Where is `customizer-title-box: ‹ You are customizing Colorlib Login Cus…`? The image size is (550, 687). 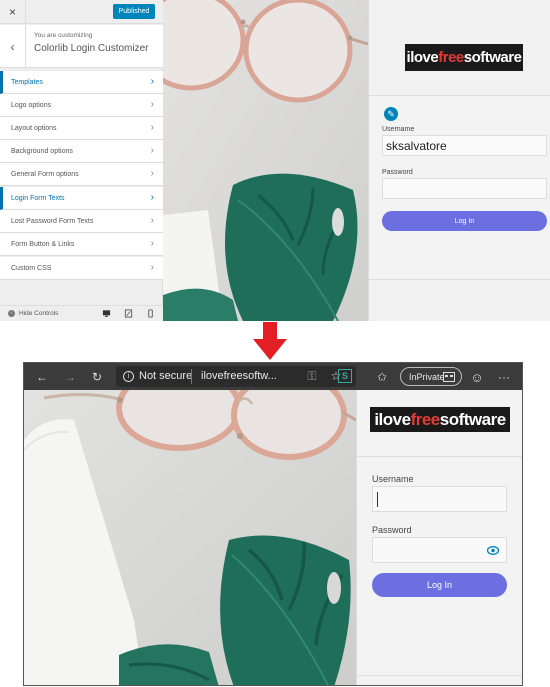 customizer-title-box: ‹ You are customizing Colorlib Login Cus… is located at coordinates (81, 46).